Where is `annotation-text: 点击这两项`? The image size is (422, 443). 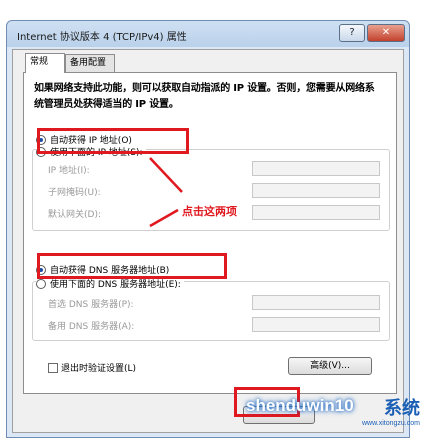
annotation-text: 点击这两项 is located at coordinates (209, 211).